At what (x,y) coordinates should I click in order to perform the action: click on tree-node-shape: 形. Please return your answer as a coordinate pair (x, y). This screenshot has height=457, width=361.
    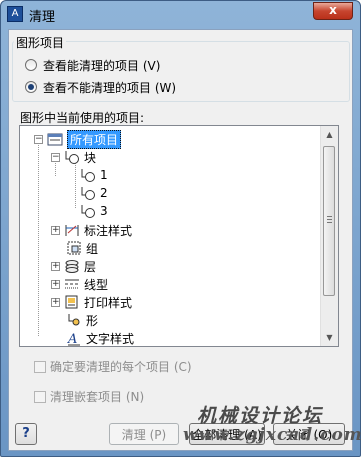
    Looking at the image, I should click on (82, 320).